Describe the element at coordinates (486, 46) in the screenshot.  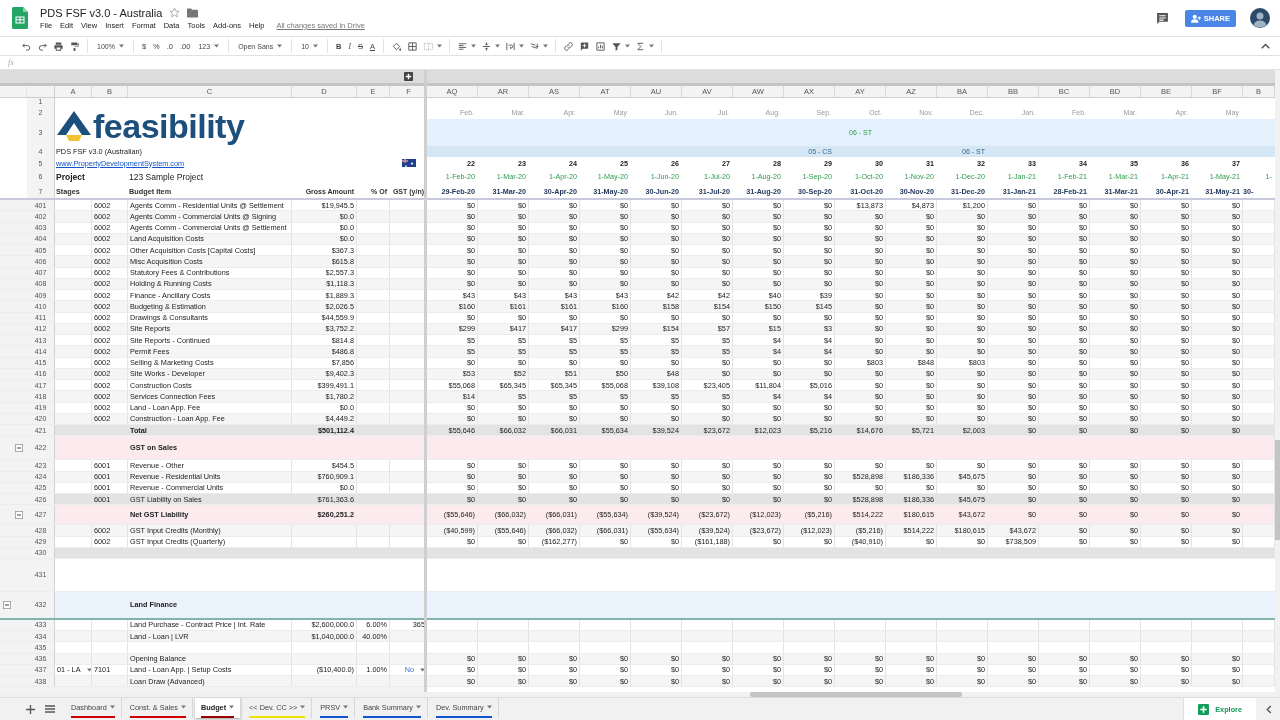
I see `vertical-align-icon` at that location.